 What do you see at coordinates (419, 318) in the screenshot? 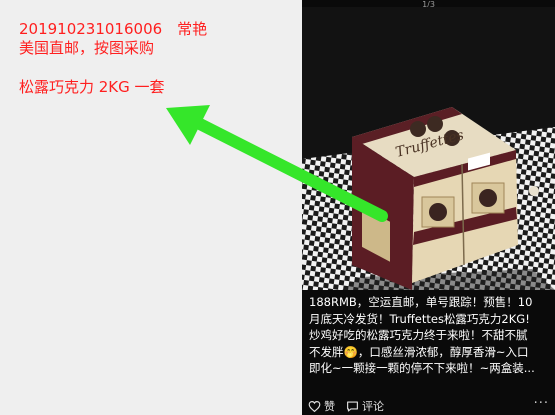
I see `caption-line: 月底天冷发货！Truffettes松露巧克力2KG!` at bounding box center [419, 318].